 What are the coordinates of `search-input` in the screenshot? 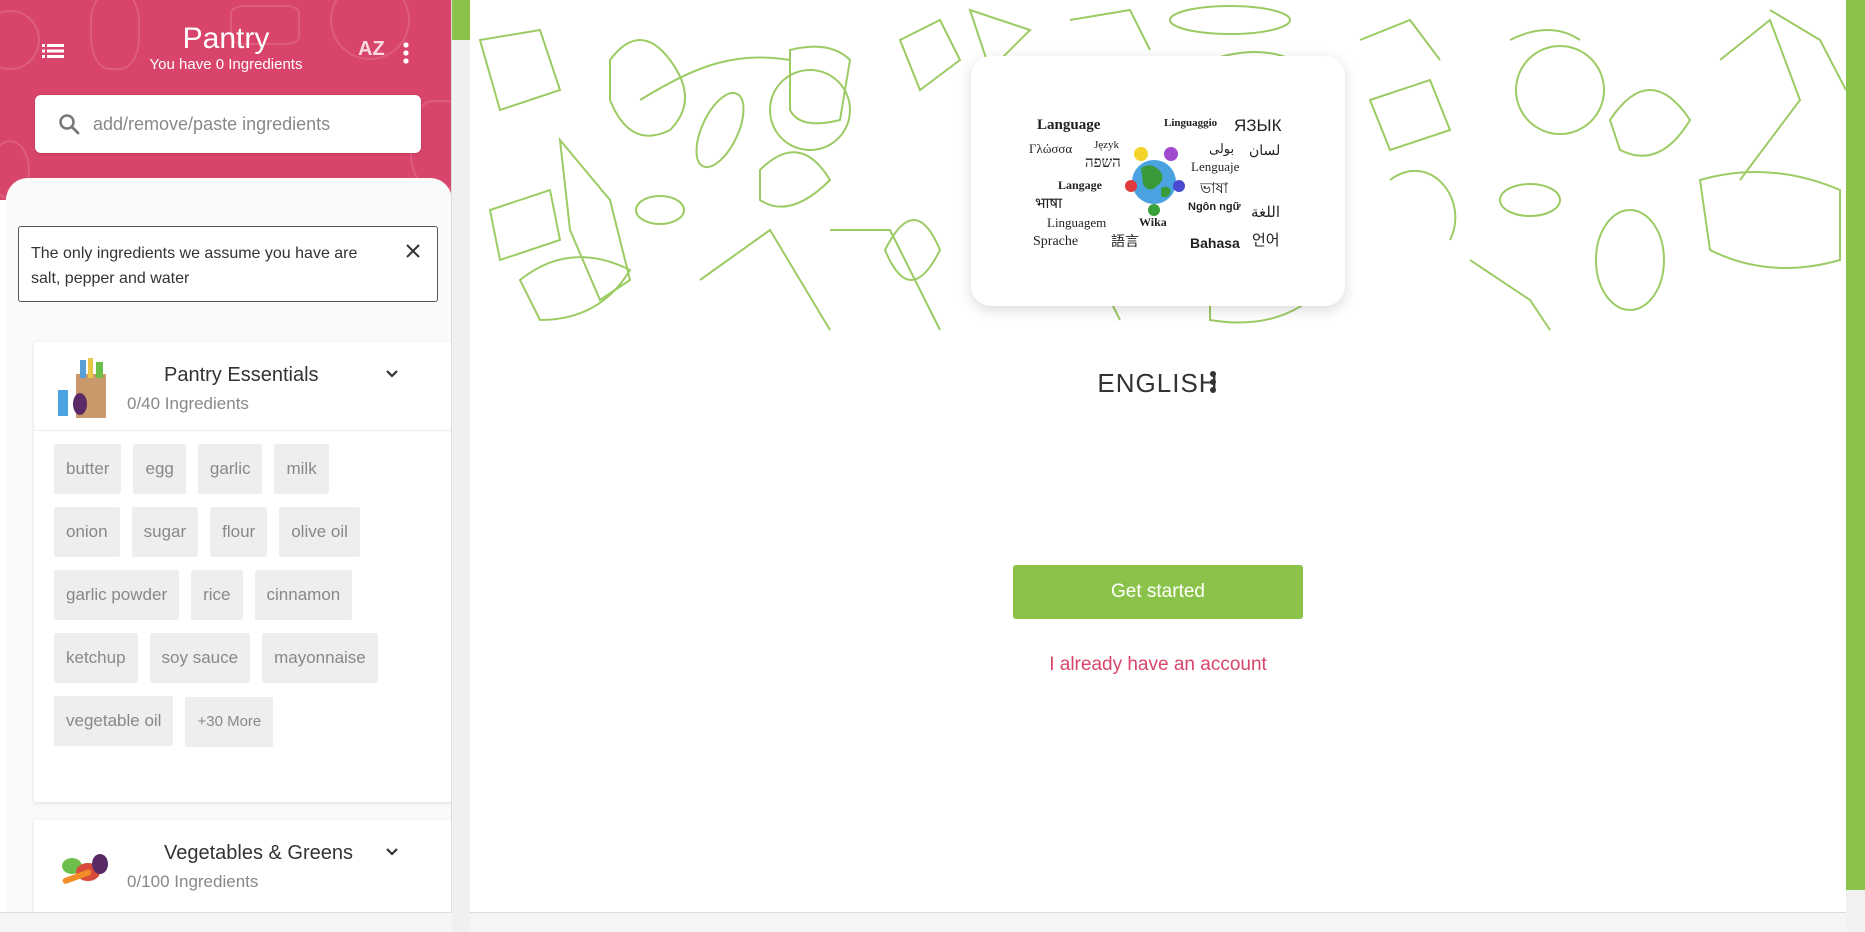 It's located at (251, 124).